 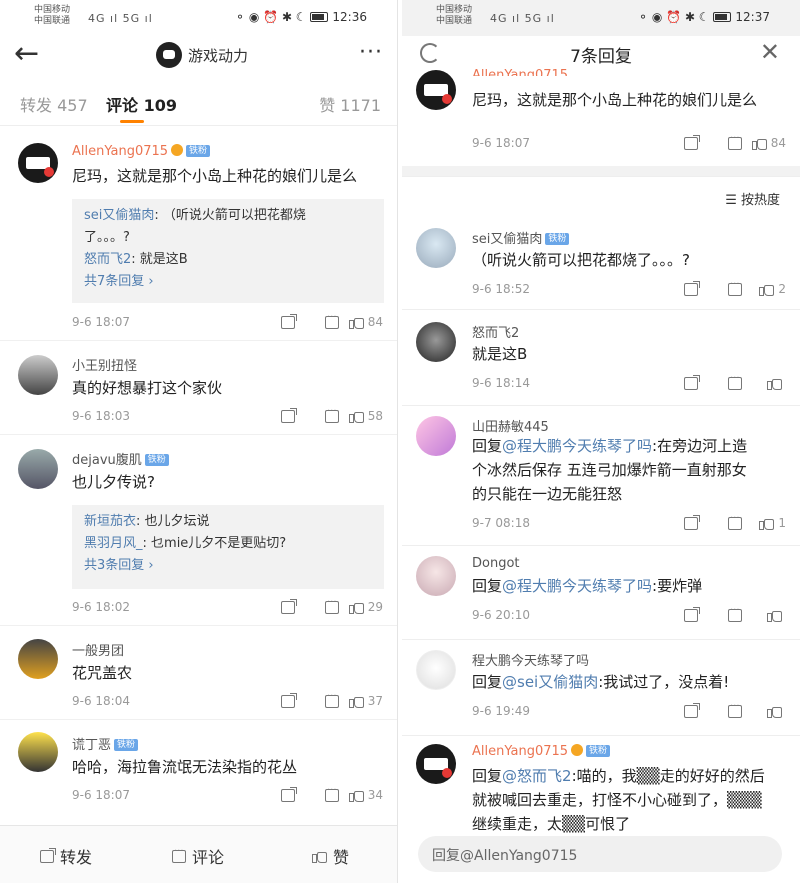 I want to click on back-arrow-icon: ←, so click(x=26, y=54).